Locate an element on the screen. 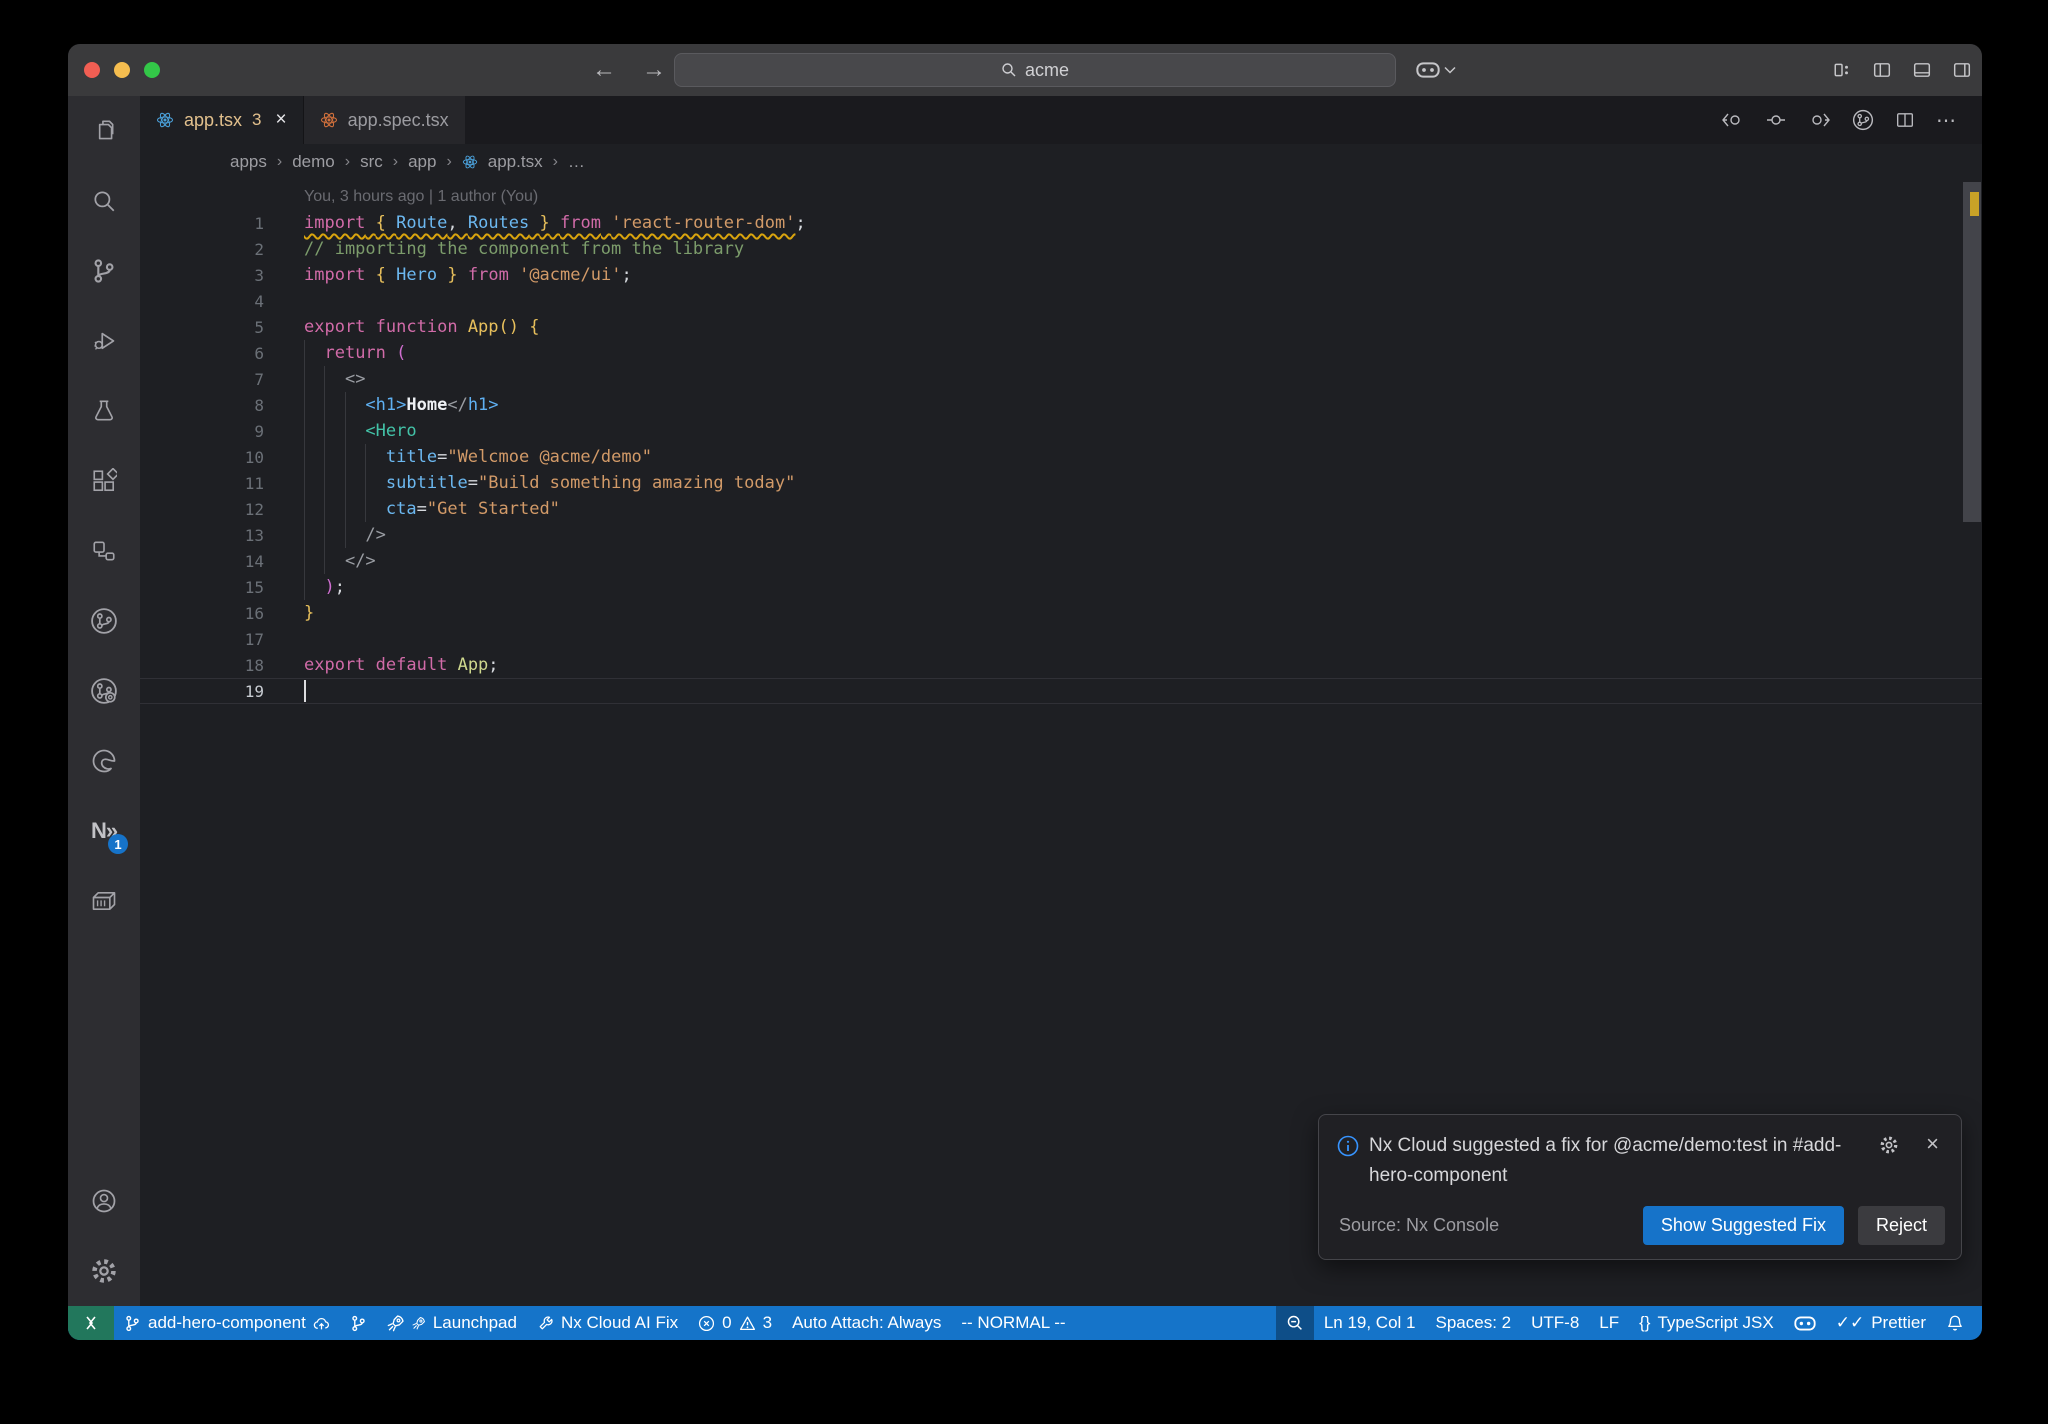 Image resolution: width=2048 pixels, height=1424 pixels. language-mode-status: {} TypeScript JSX is located at coordinates (1706, 1323).